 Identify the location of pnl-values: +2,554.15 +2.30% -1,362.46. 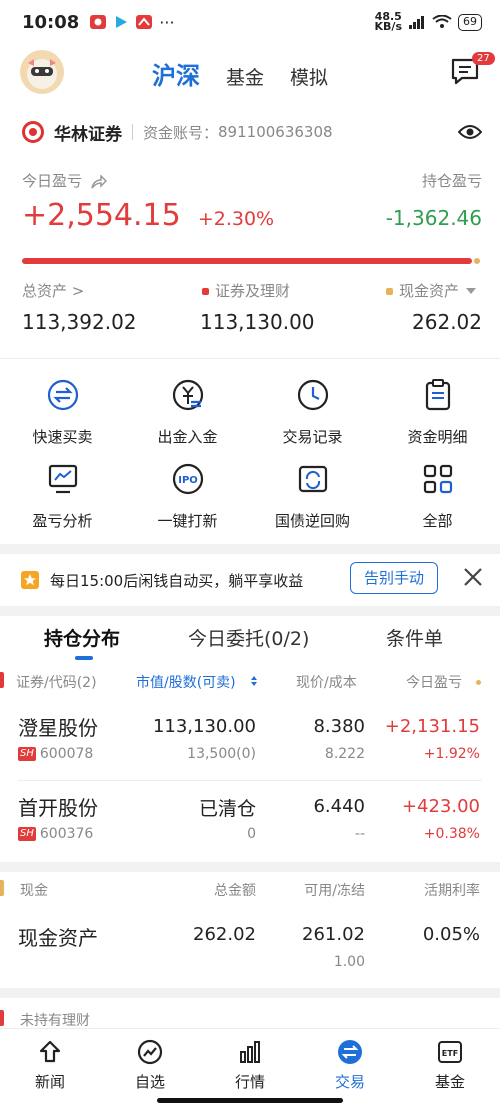
(252, 219).